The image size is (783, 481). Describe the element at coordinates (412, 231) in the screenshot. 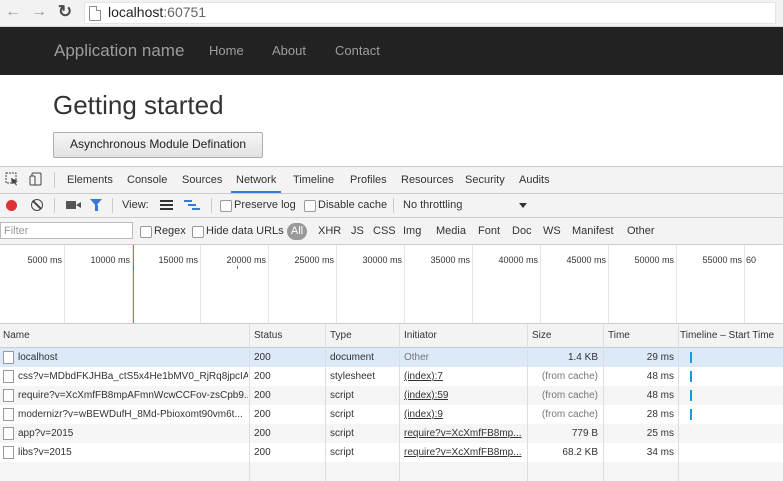

I see `filter-type-img: Img` at that location.